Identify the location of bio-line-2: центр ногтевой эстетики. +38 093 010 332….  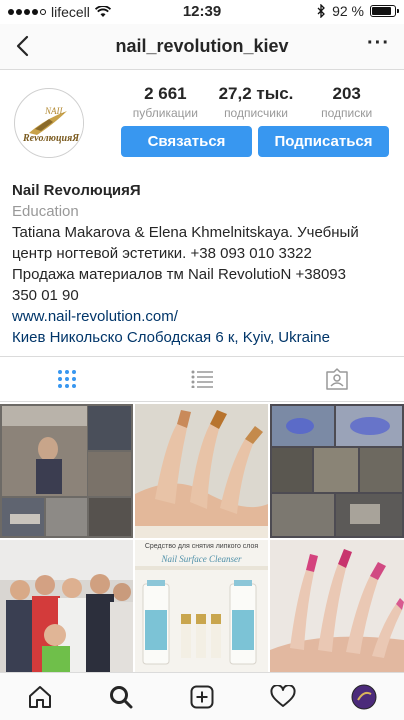
(162, 253).